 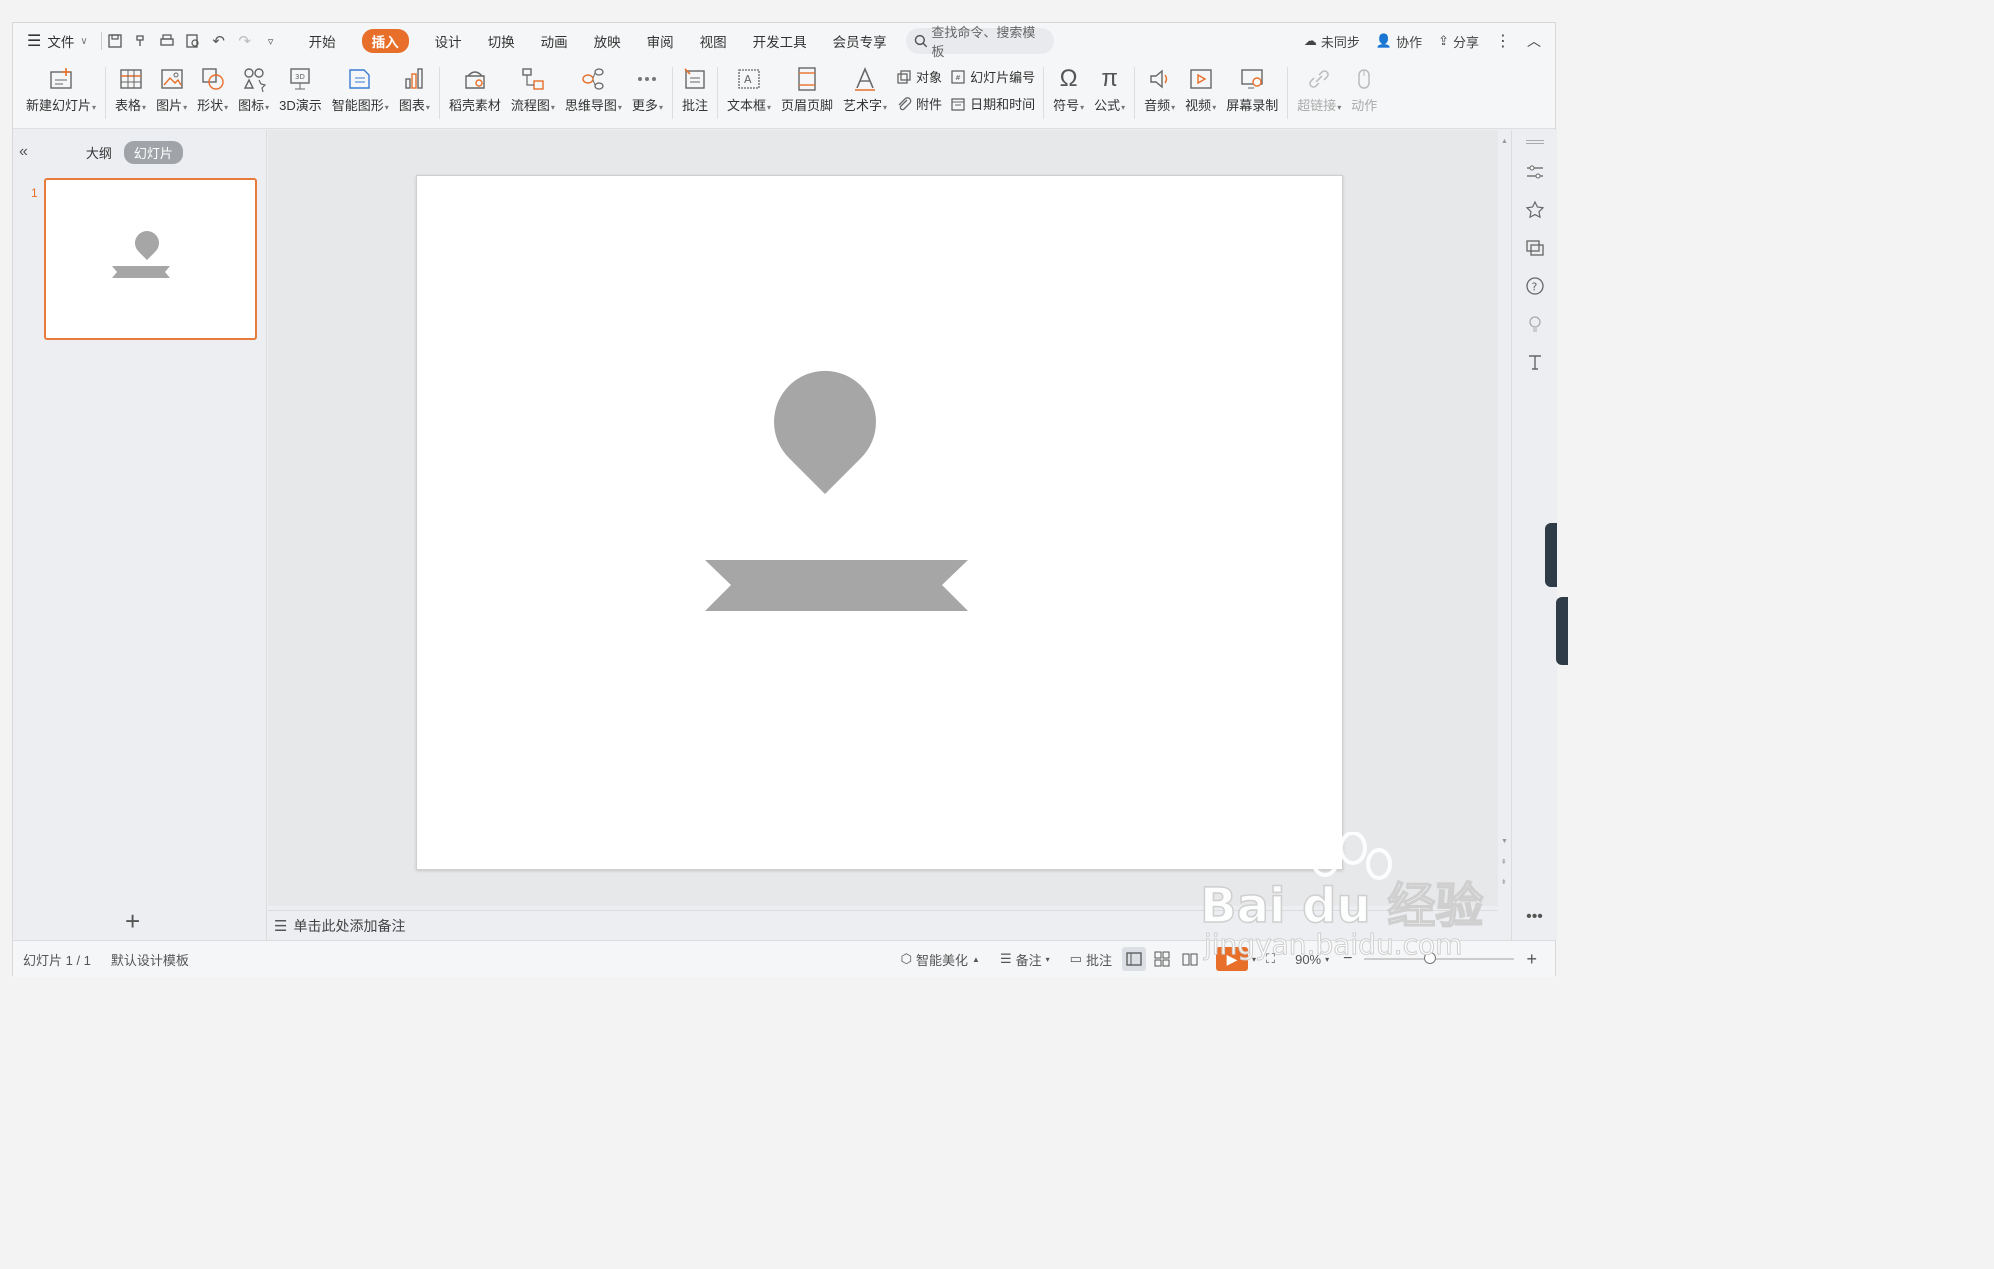 I want to click on customize-quick-access-icon: ▿, so click(x=271, y=41).